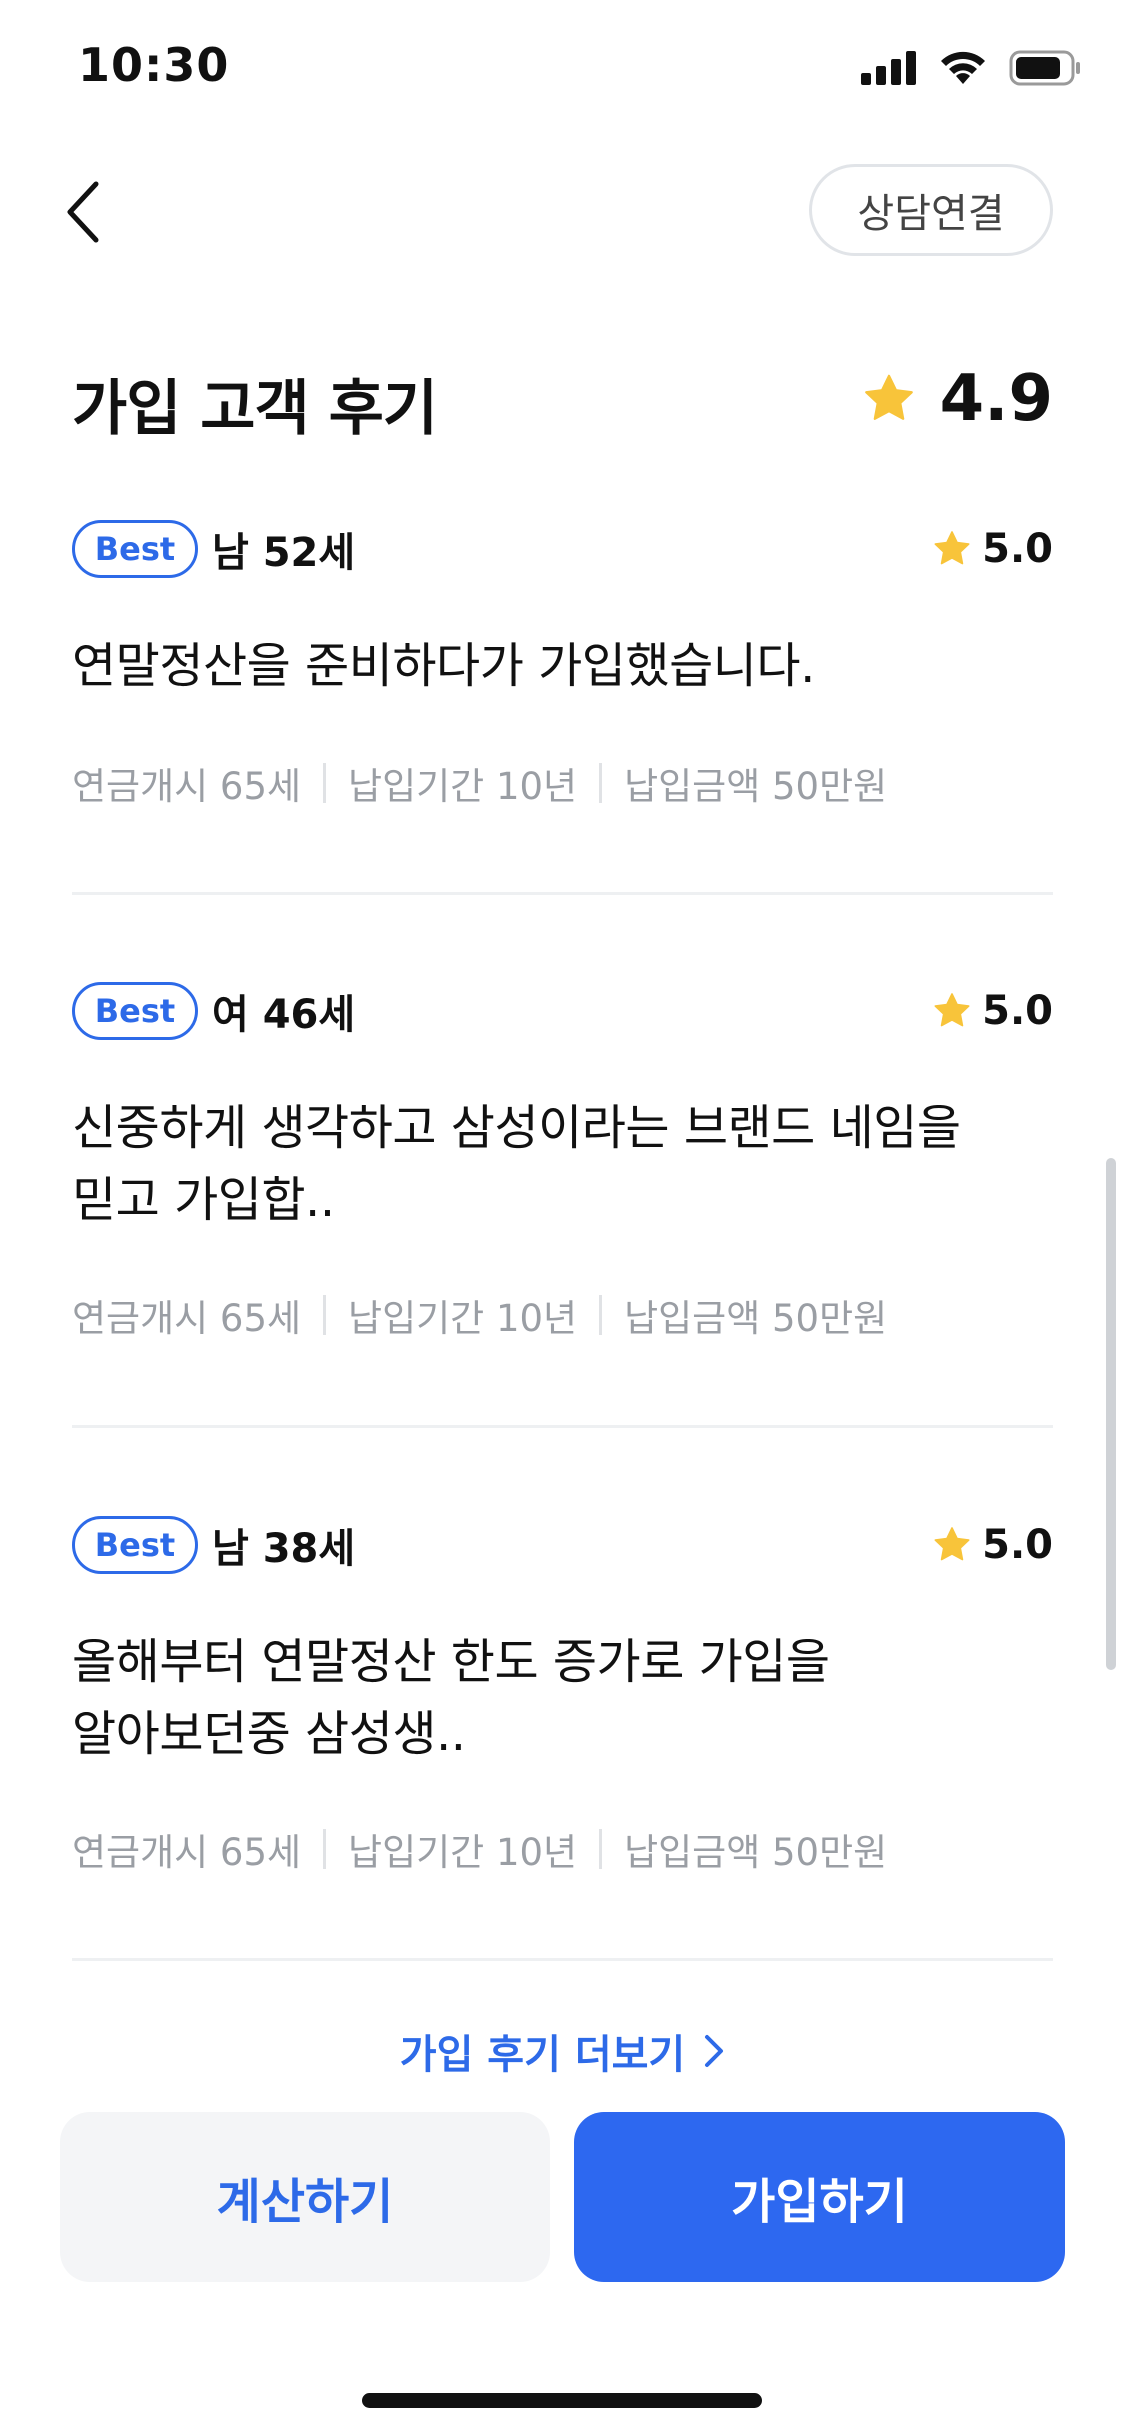 The width and height of the screenshot is (1125, 2436). What do you see at coordinates (284, 1015) in the screenshot?
I see `reviewer-info: 여 46세` at bounding box center [284, 1015].